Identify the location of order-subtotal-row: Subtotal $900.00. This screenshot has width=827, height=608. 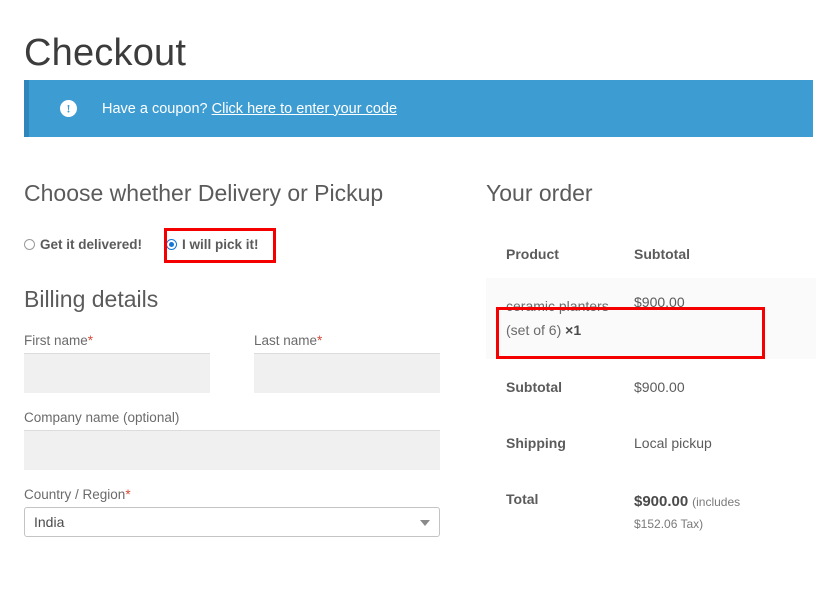
(651, 387).